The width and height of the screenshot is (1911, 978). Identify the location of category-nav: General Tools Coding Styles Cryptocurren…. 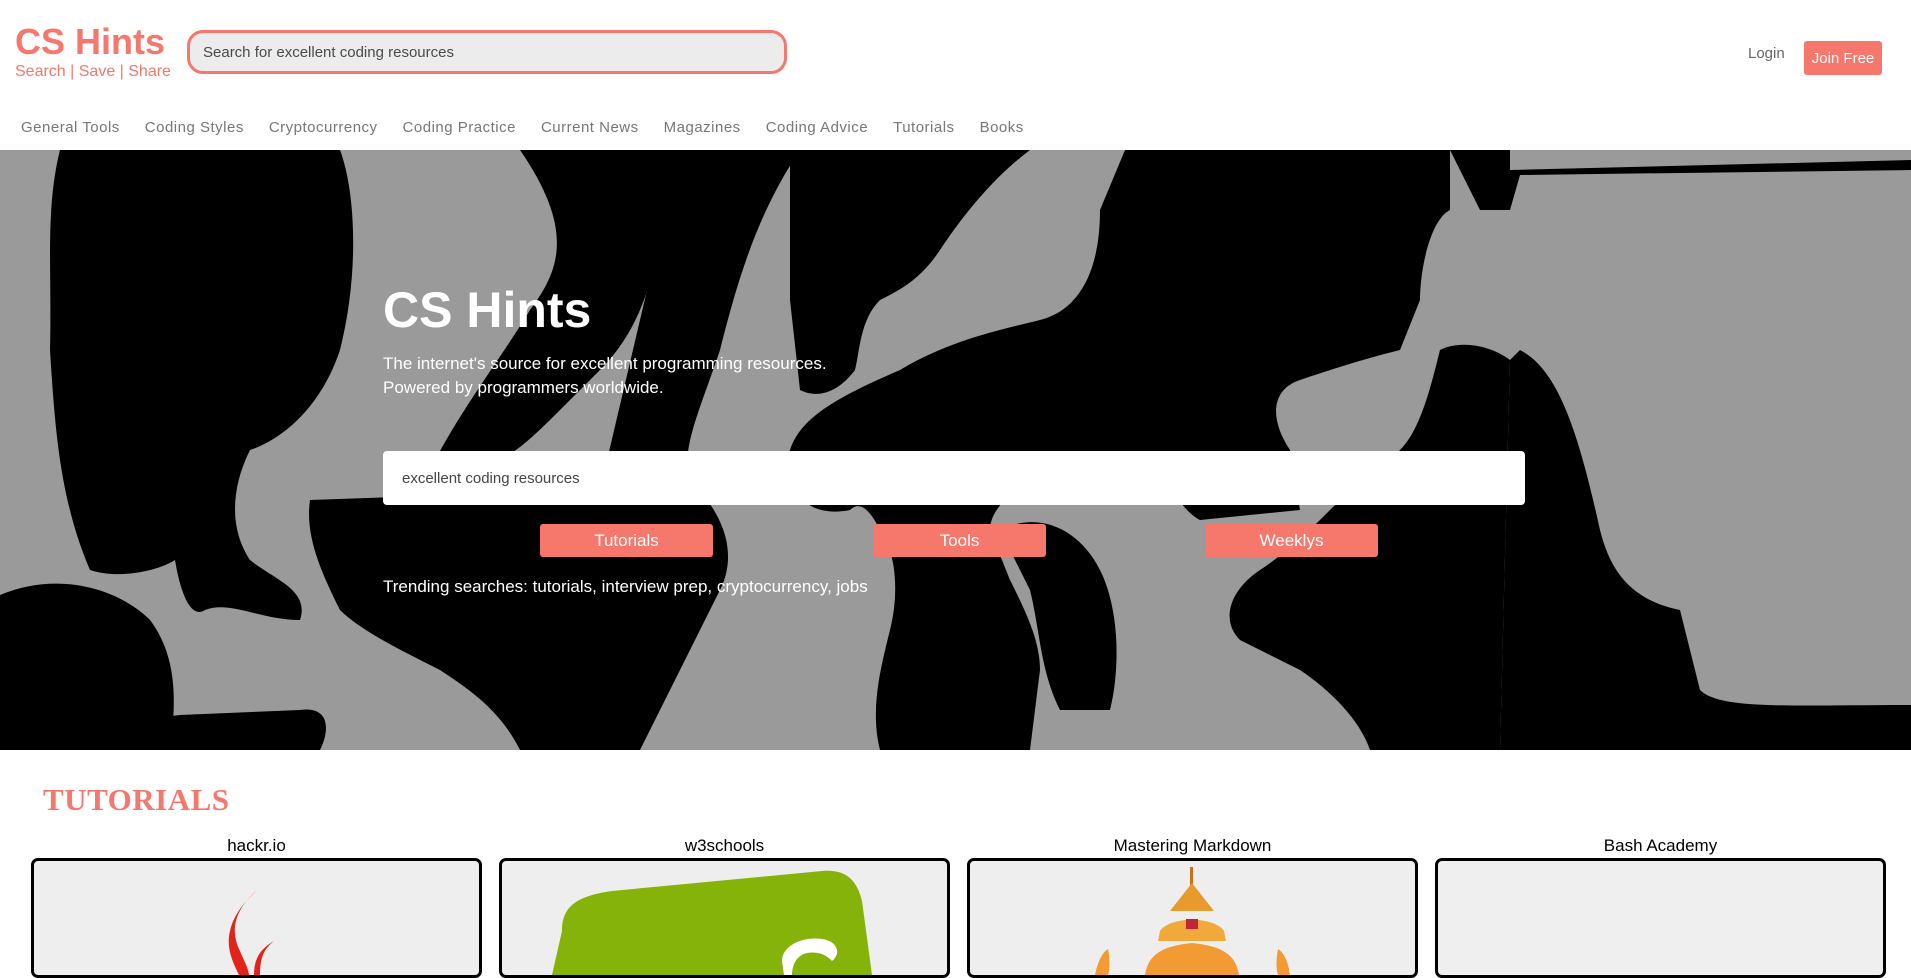
(524, 128).